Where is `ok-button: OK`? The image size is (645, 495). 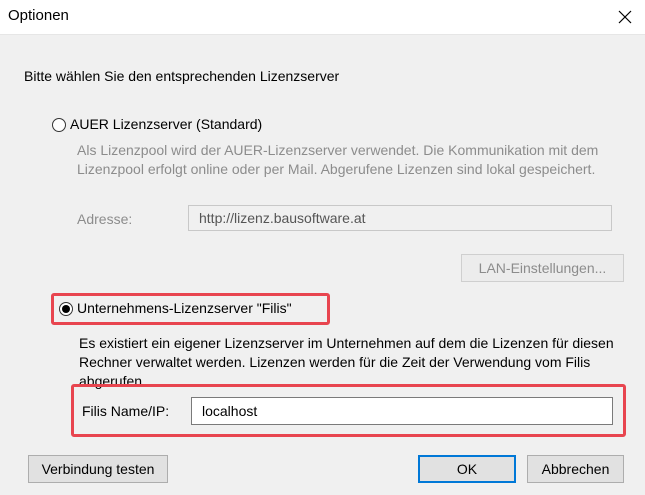
ok-button: OK is located at coordinates (467, 469).